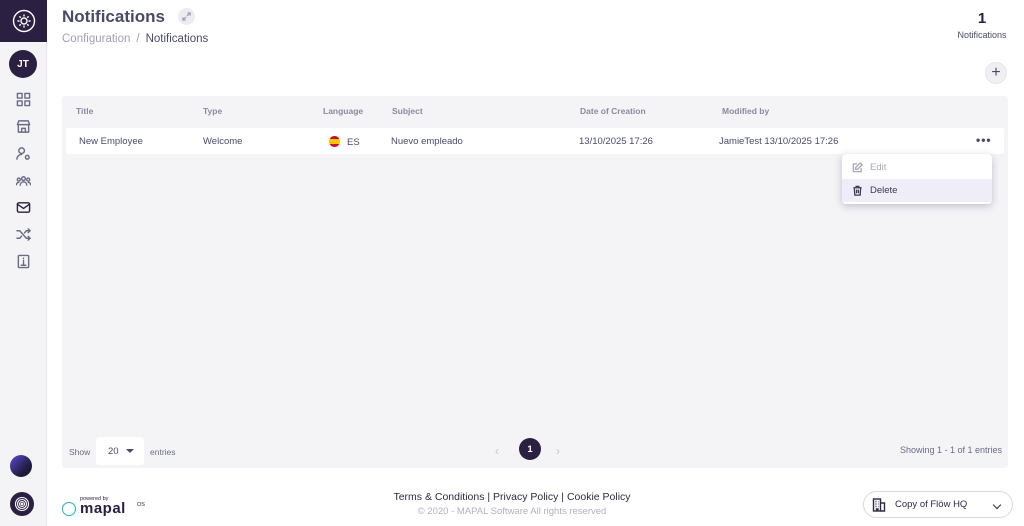  What do you see at coordinates (857, 190) in the screenshot?
I see `trash-icon` at bounding box center [857, 190].